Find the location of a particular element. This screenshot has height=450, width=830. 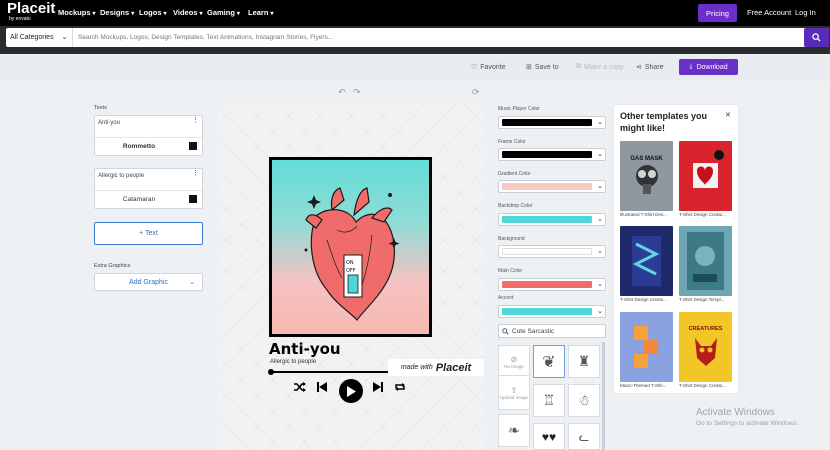

heart-graphic-icon: ❦ is located at coordinates (549, 362).